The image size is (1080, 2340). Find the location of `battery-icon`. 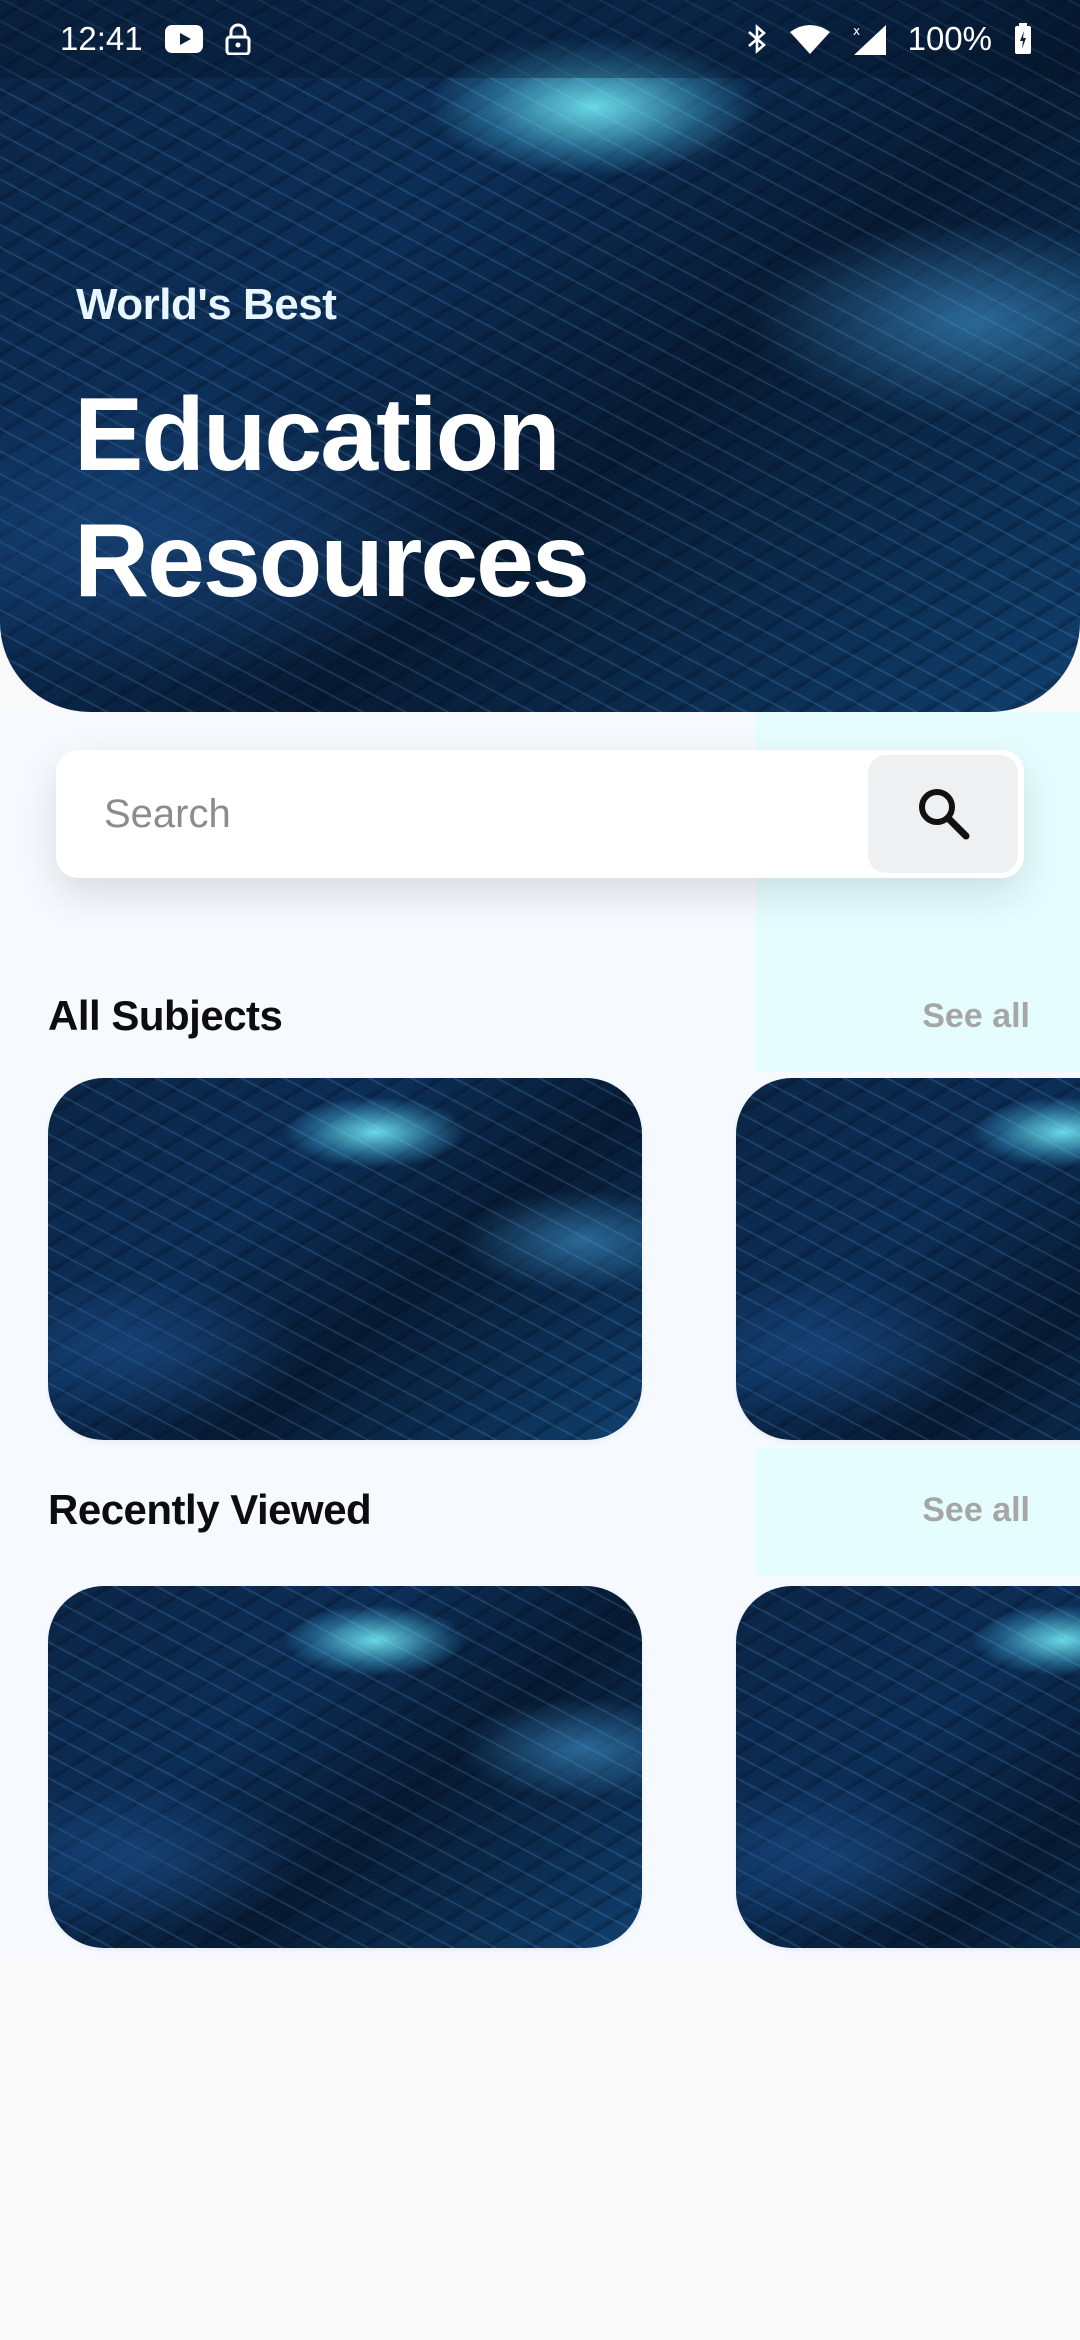

battery-icon is located at coordinates (1023, 39).